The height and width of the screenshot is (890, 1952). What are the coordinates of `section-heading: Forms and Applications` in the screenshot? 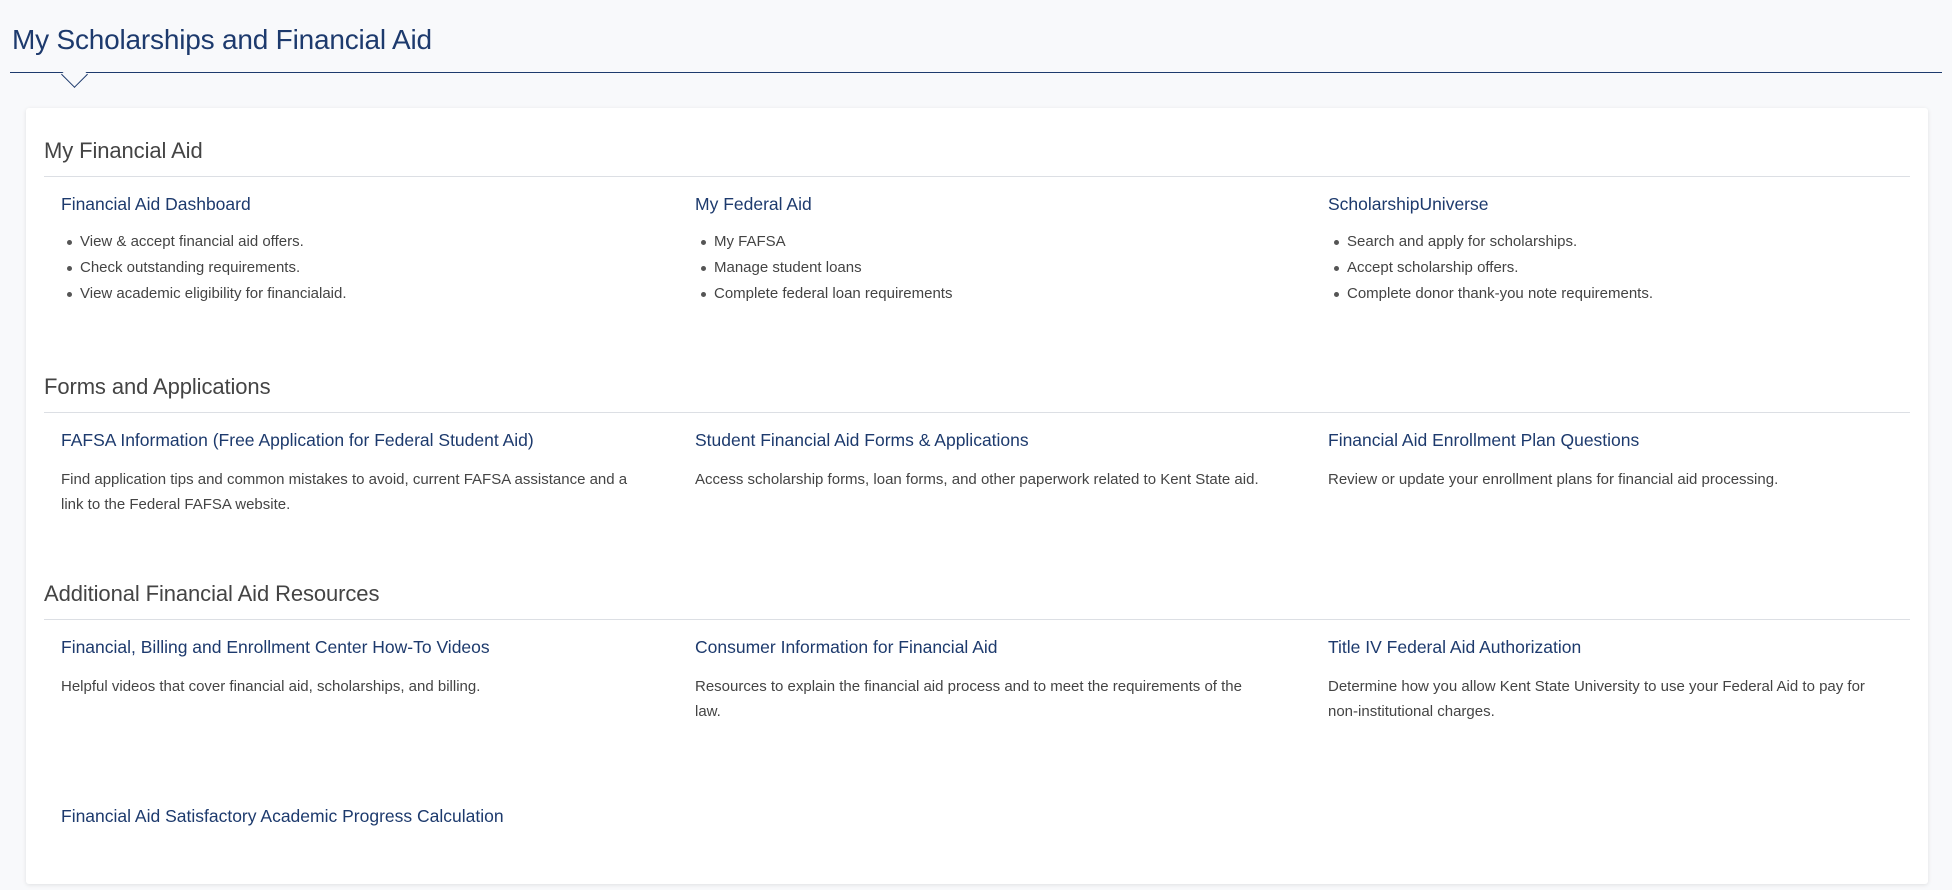 It's located at (977, 393).